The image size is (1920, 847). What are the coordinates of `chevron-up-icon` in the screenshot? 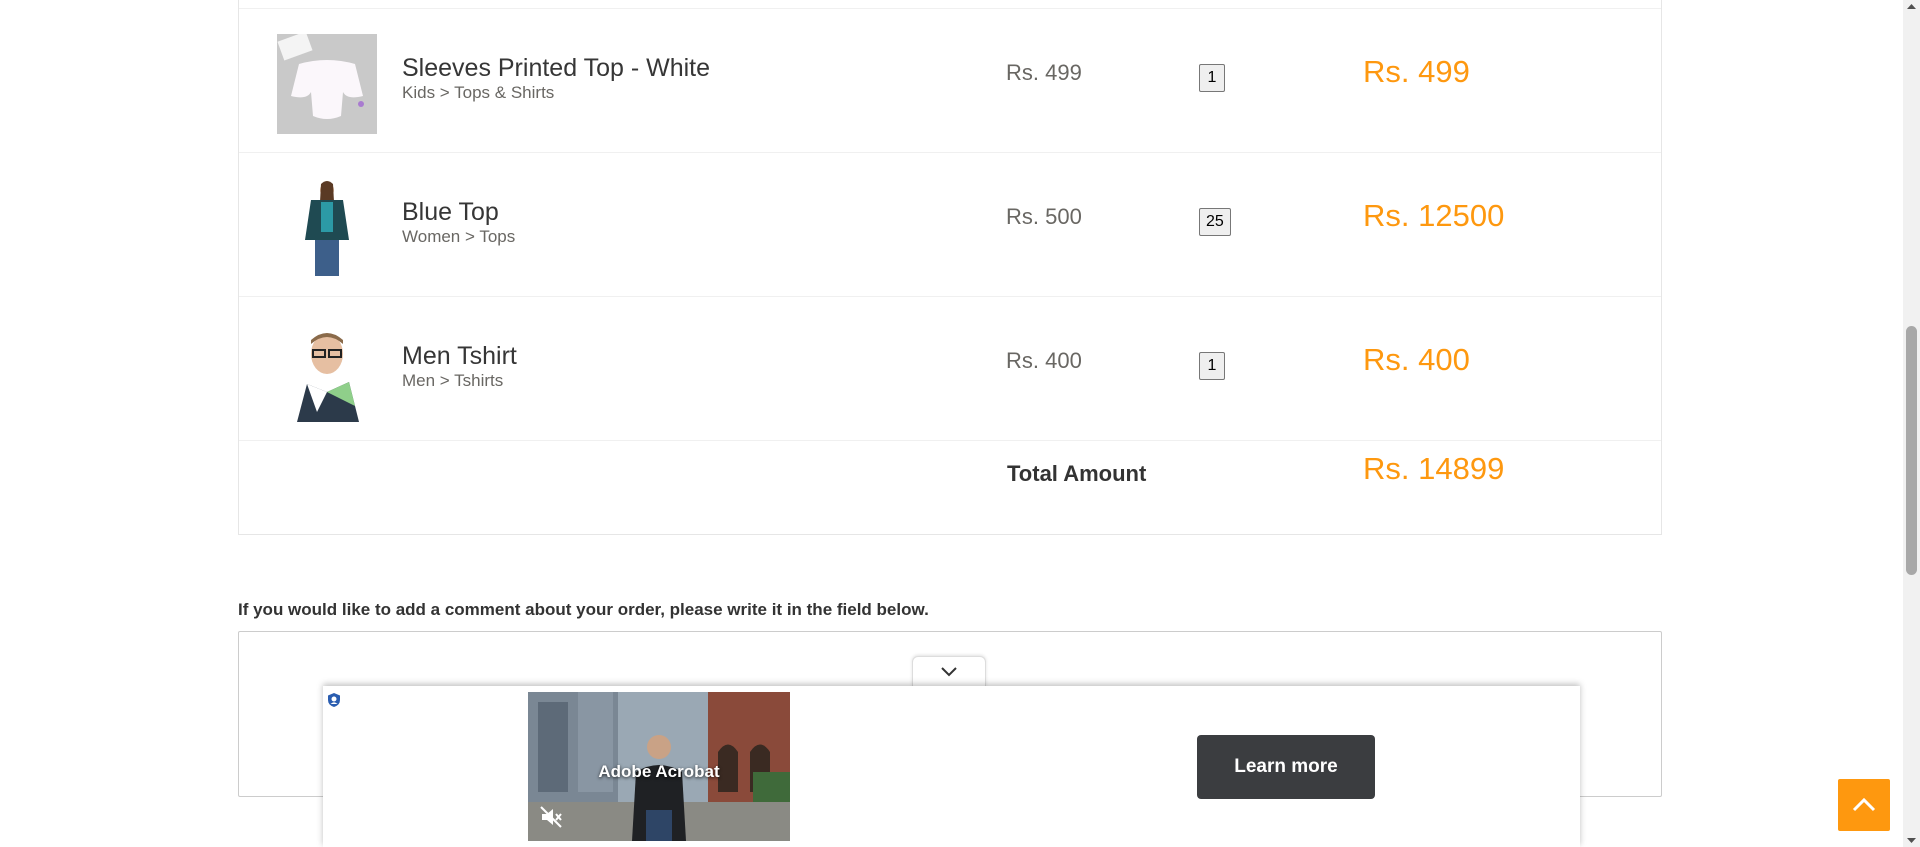 It's located at (1864, 804).